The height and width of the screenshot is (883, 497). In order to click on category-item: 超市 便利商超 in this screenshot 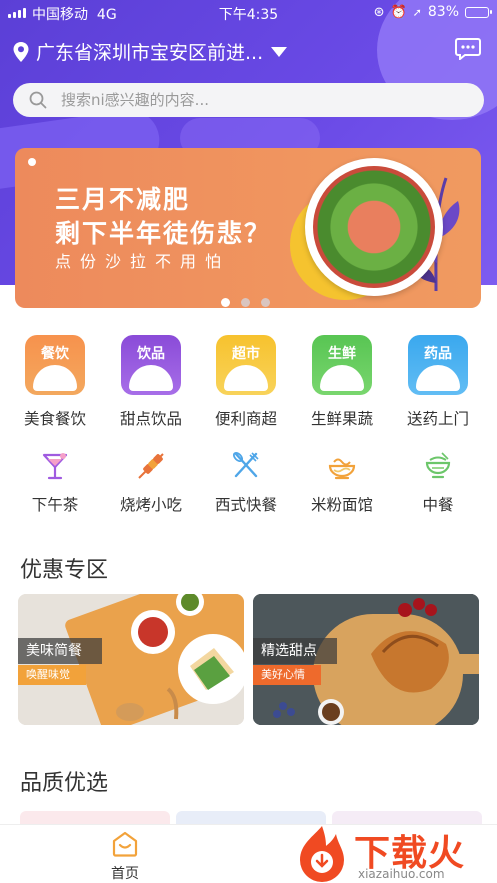, I will do `click(246, 382)`.